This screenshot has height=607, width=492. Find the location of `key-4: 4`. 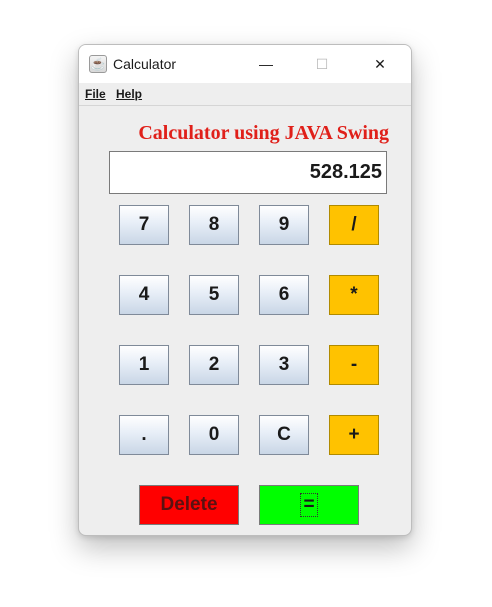

key-4: 4 is located at coordinates (144, 295).